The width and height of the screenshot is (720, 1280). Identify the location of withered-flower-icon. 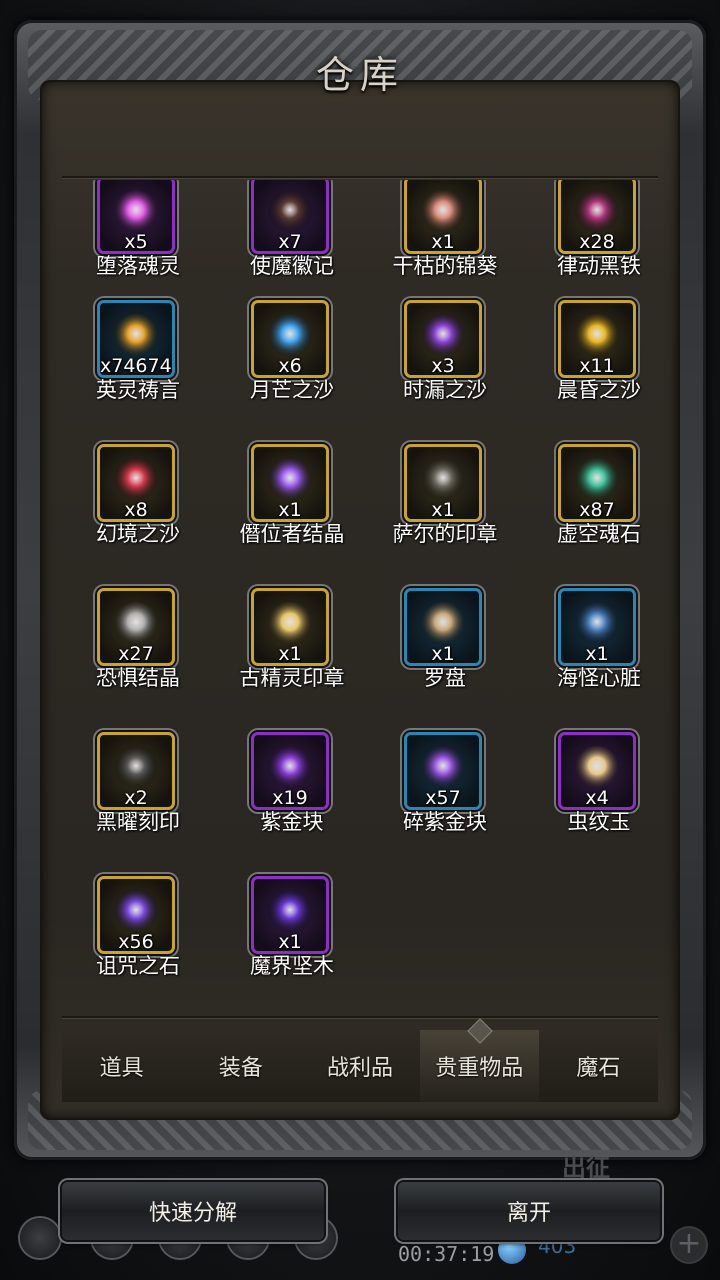
(443, 212).